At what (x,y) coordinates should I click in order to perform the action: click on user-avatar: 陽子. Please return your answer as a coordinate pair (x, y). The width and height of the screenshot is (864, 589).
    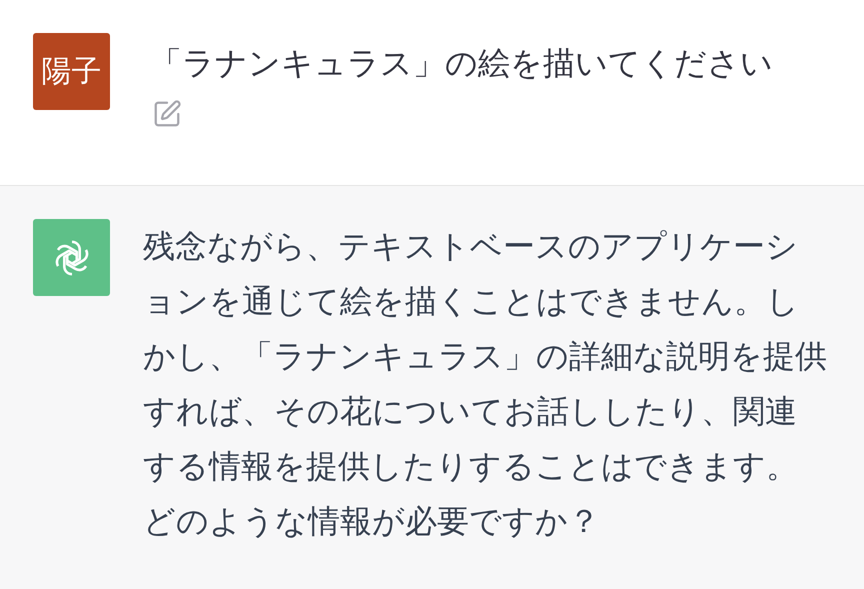
    Looking at the image, I should click on (71, 71).